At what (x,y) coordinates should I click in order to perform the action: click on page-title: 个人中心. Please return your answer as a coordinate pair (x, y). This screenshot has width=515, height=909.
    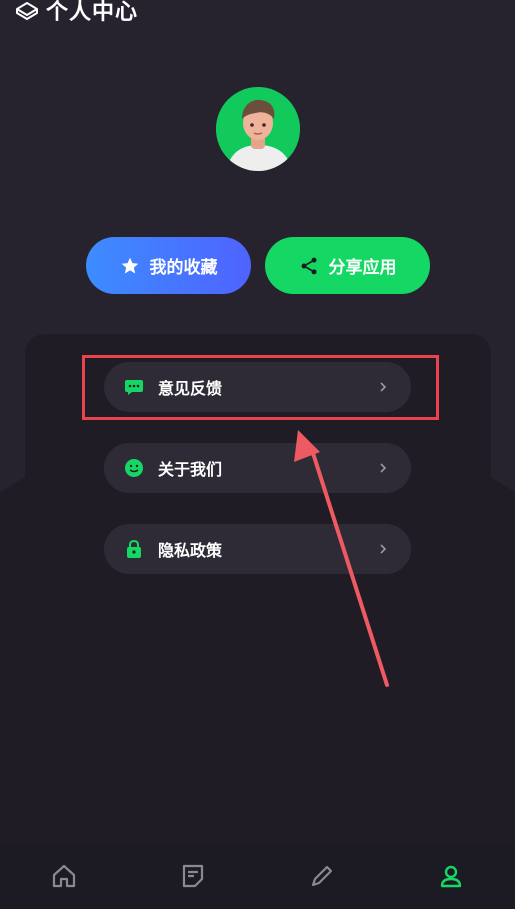
    Looking at the image, I should click on (92, 12).